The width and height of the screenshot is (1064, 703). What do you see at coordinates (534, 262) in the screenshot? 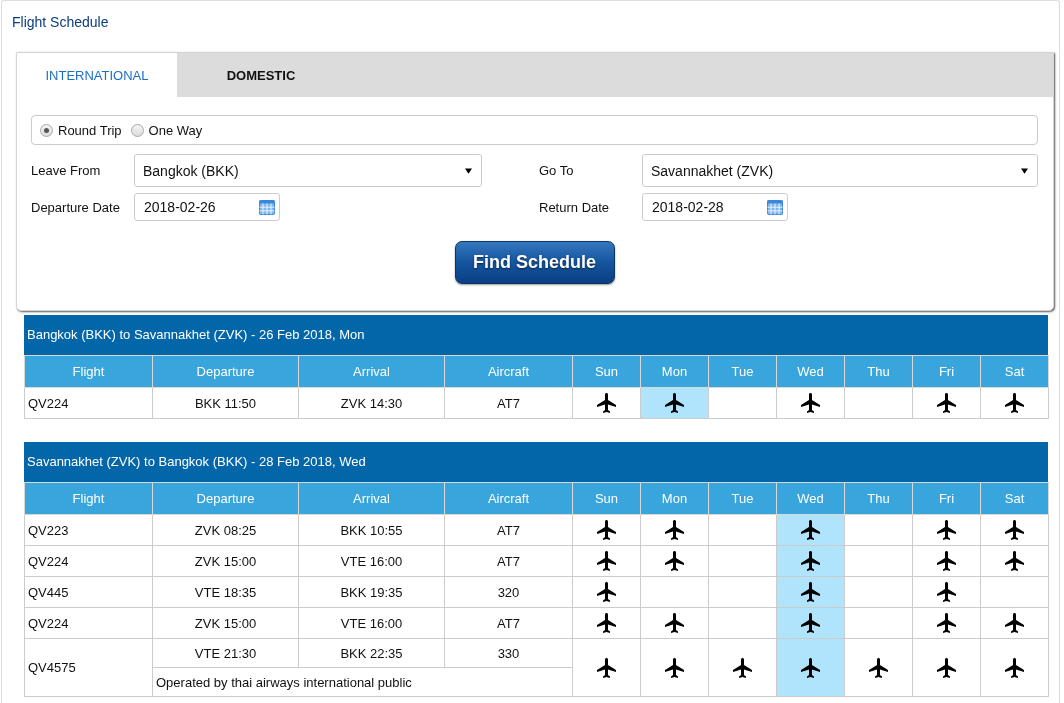
I see `find-schedule-button: Find Schedule` at bounding box center [534, 262].